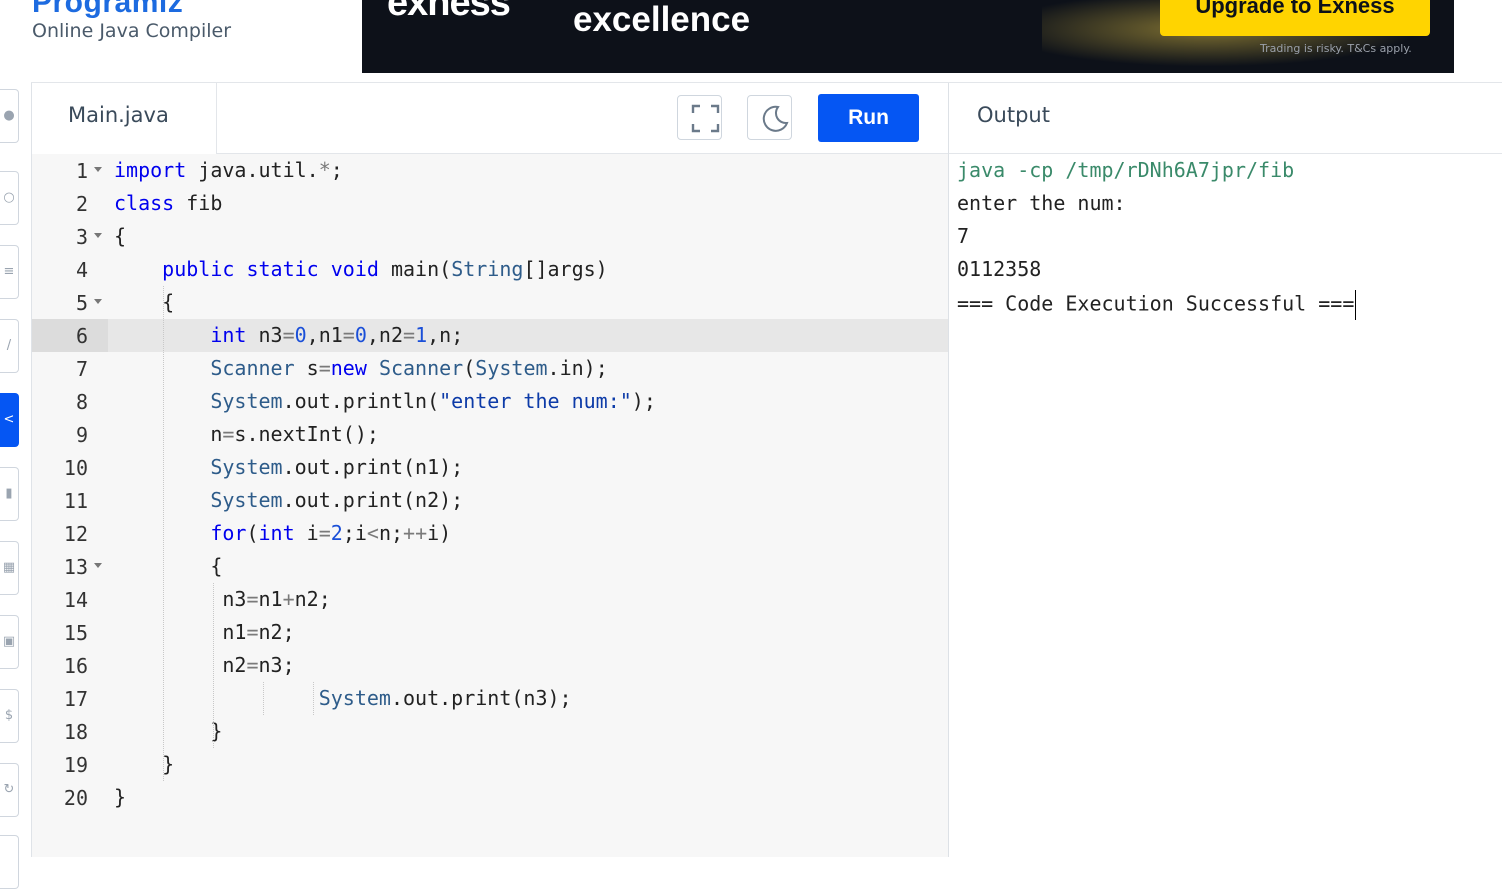 This screenshot has height=889, width=1502. I want to click on line-number-label: 6, so click(81, 336).